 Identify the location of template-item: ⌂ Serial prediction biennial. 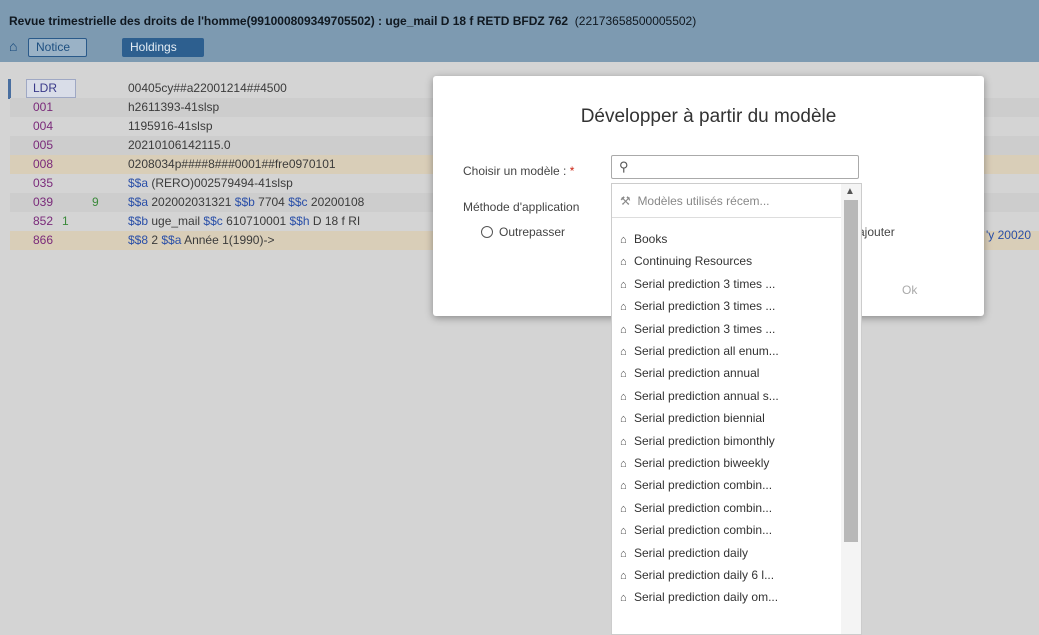
(692, 418).